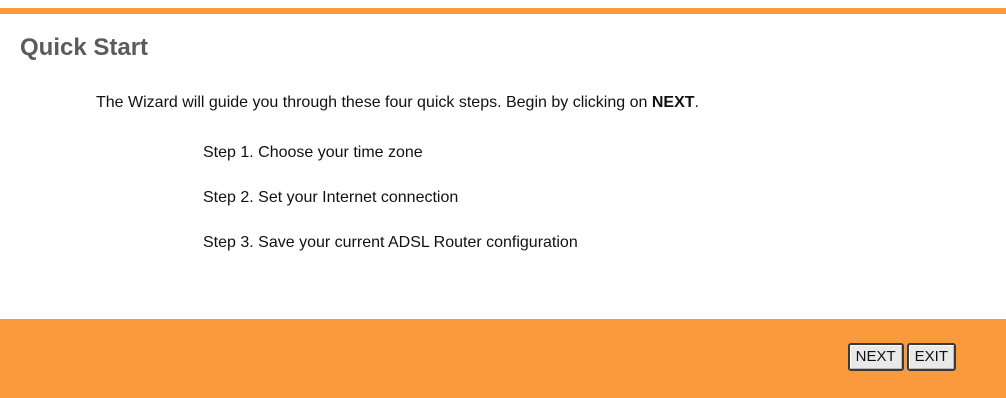 The width and height of the screenshot is (1006, 398). What do you see at coordinates (875, 357) in the screenshot?
I see `next-button: NEXT` at bounding box center [875, 357].